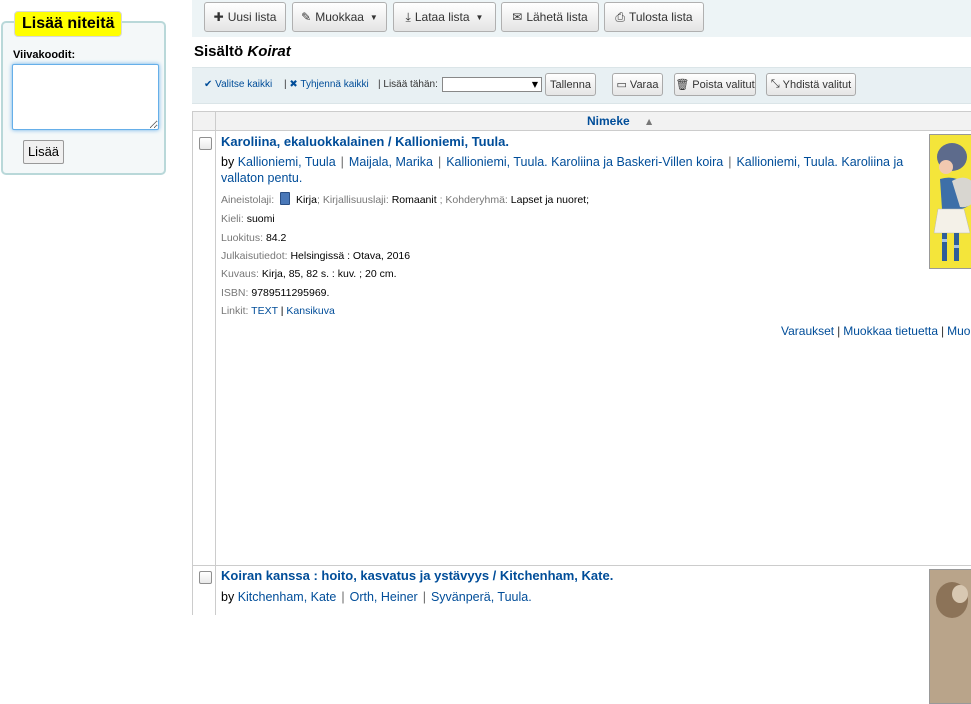 The image size is (971, 704). Describe the element at coordinates (334, 84) in the screenshot. I see `clear-all-label: Tyhjennä kaikki` at that location.